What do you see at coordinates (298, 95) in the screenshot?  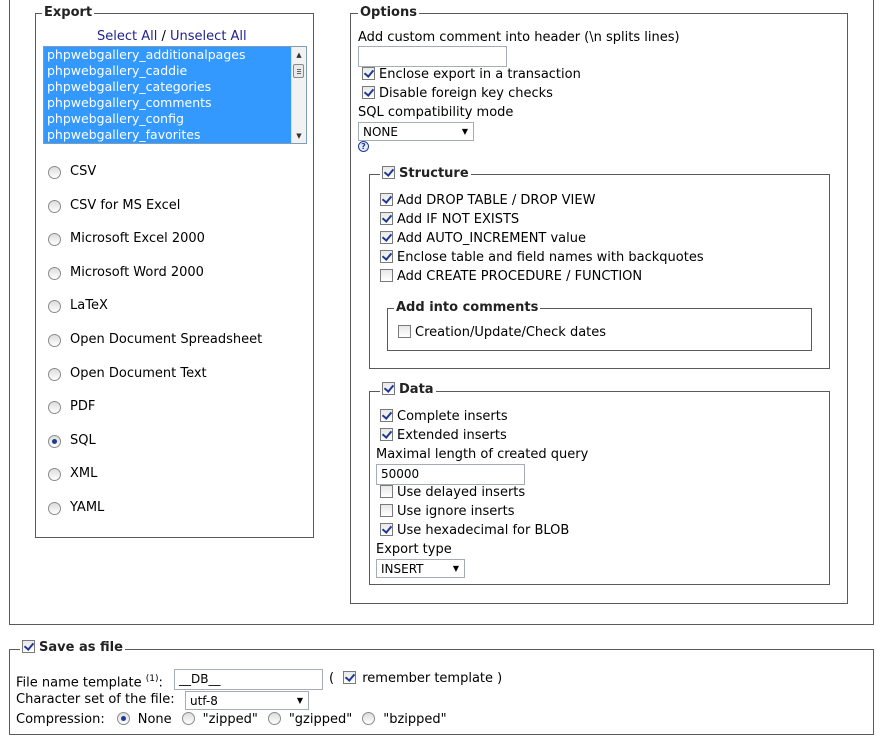 I see `listbox-scrollbar: ▲ ▼` at bounding box center [298, 95].